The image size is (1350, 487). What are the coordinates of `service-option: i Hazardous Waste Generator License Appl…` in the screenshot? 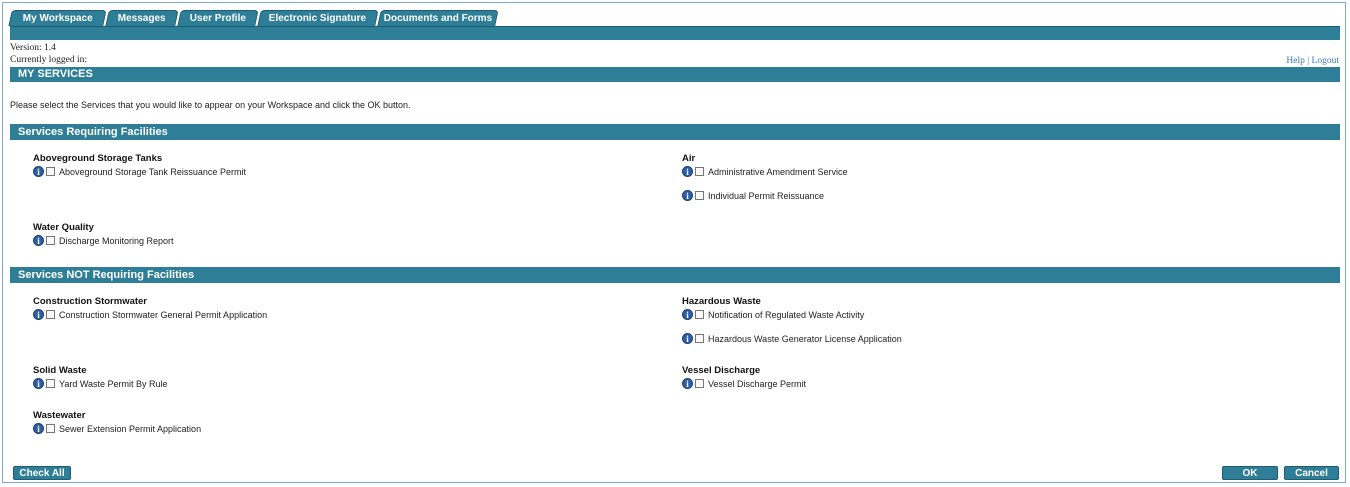 It's located at (792, 338).